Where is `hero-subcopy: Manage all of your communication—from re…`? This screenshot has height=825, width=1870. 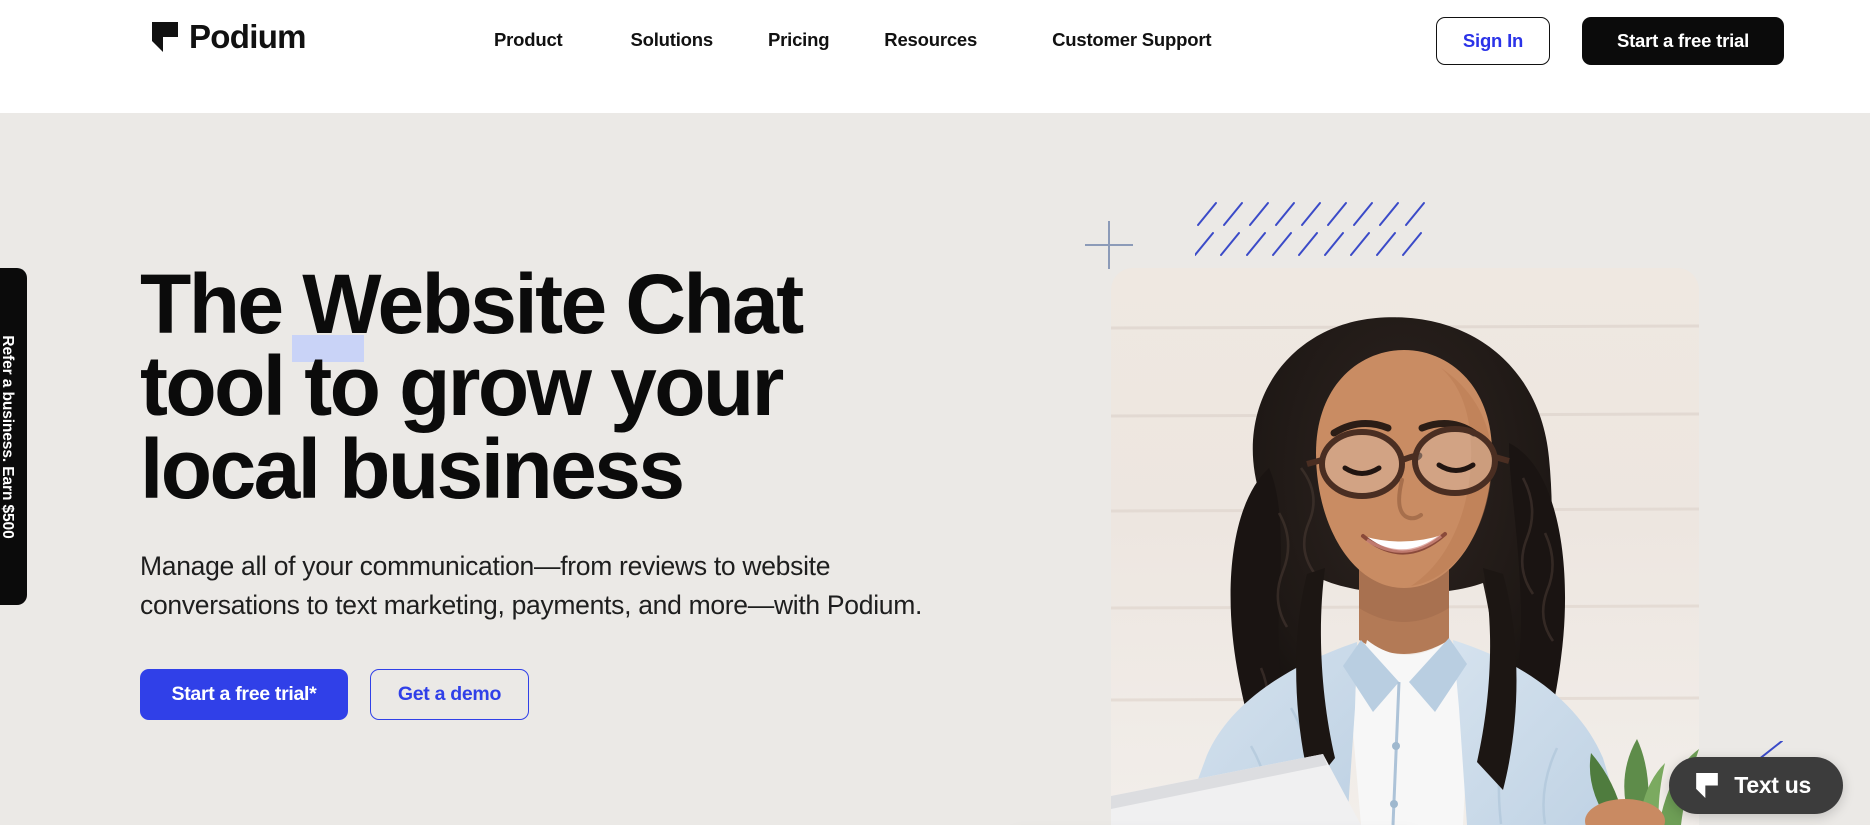
hero-subcopy: Manage all of your communication—from re… is located at coordinates (531, 585).